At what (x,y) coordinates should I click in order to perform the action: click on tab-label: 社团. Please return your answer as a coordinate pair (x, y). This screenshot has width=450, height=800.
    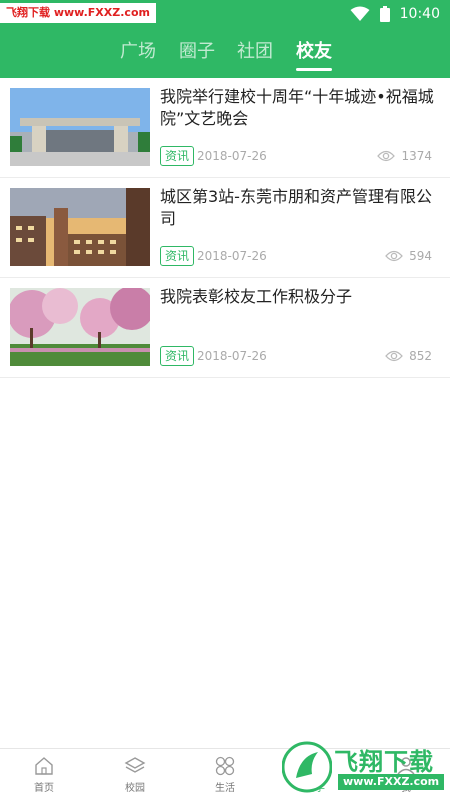
    Looking at the image, I should click on (255, 51).